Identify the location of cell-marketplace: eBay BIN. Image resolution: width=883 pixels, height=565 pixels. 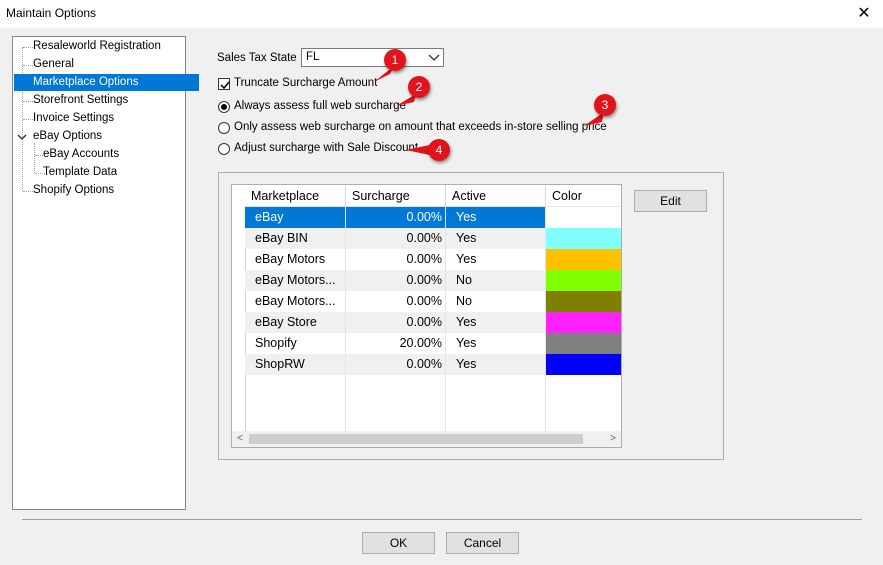
(281, 238).